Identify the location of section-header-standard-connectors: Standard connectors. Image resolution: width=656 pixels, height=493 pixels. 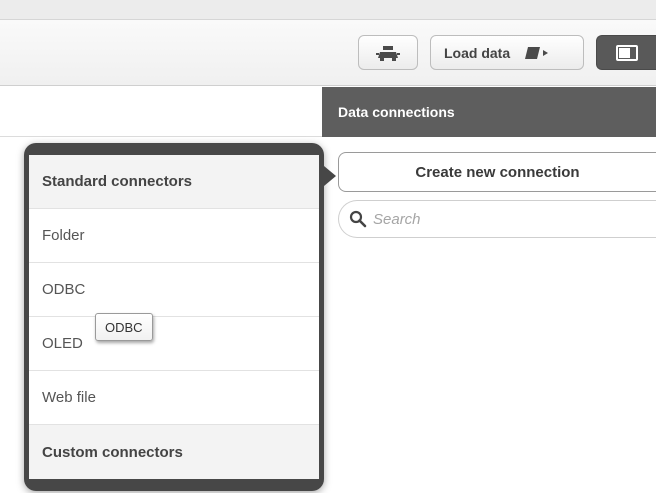
(174, 182).